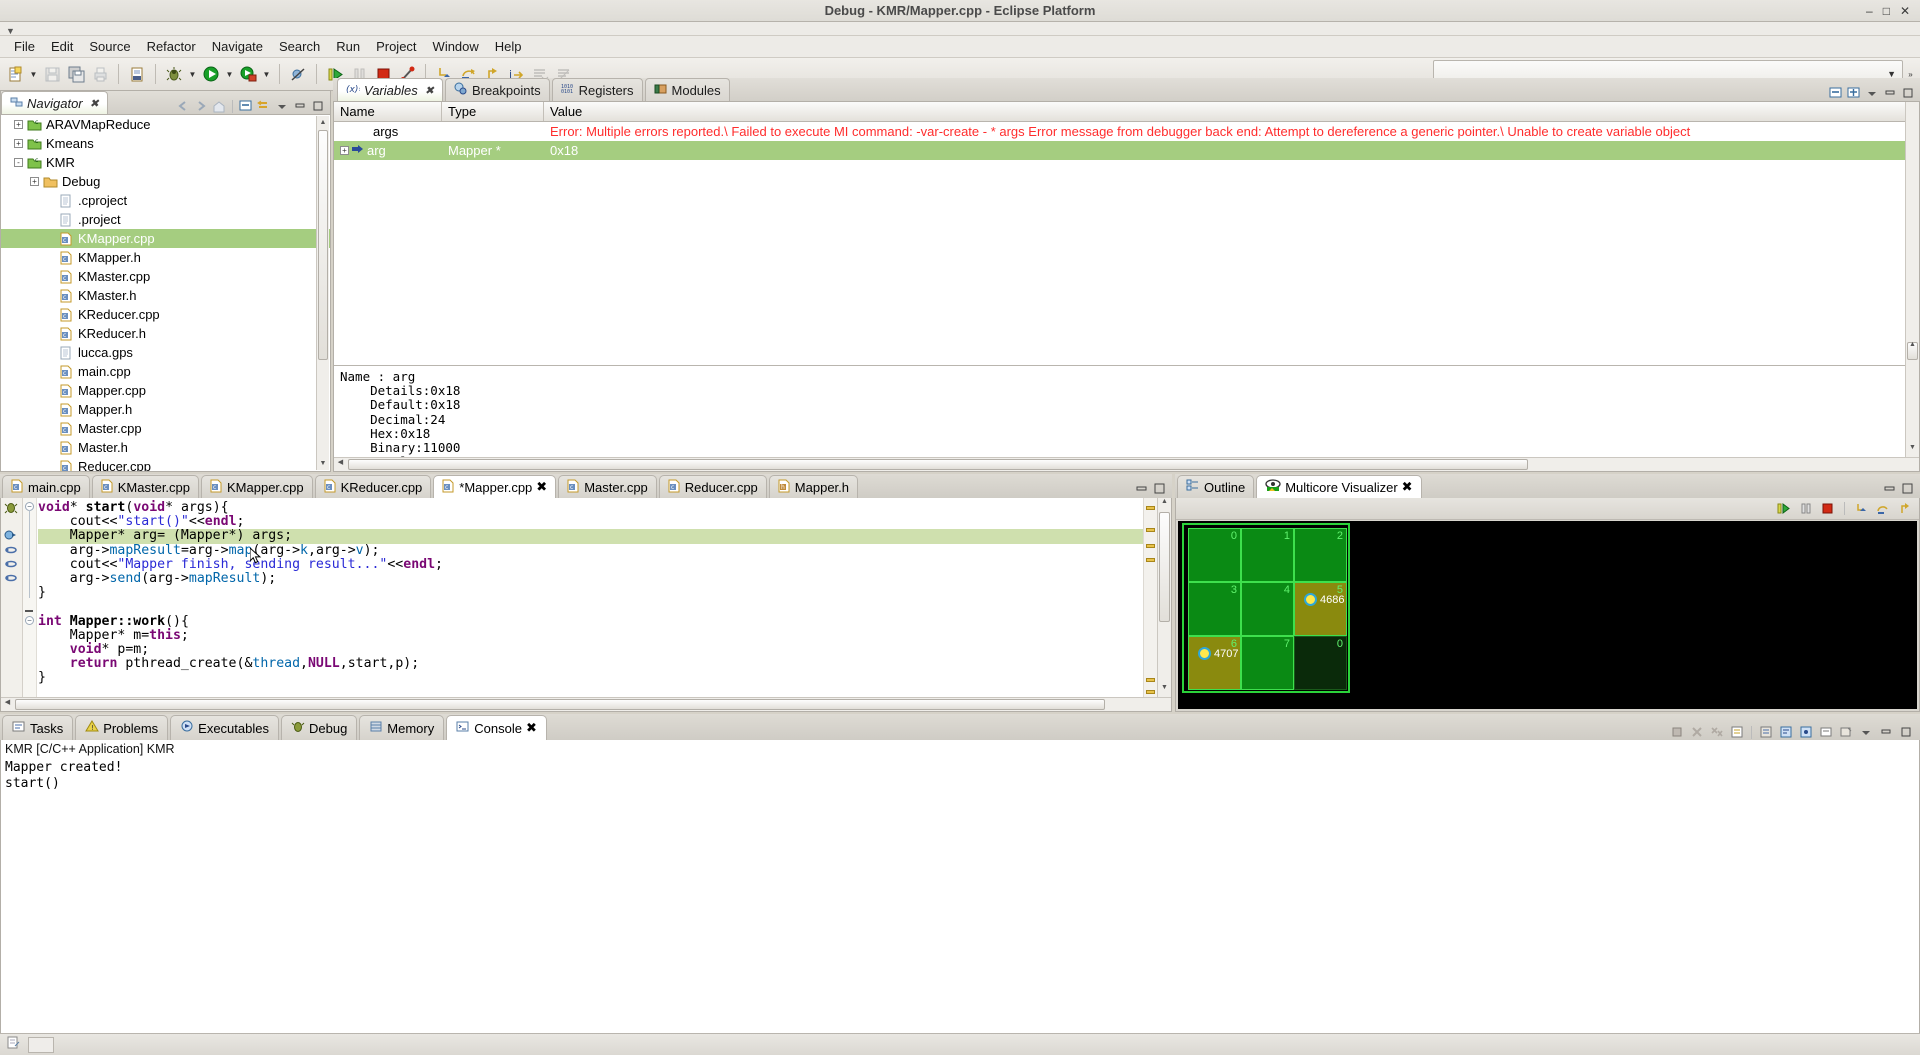  What do you see at coordinates (33, 74) in the screenshot?
I see `new-dropdown-arrow: ▼` at bounding box center [33, 74].